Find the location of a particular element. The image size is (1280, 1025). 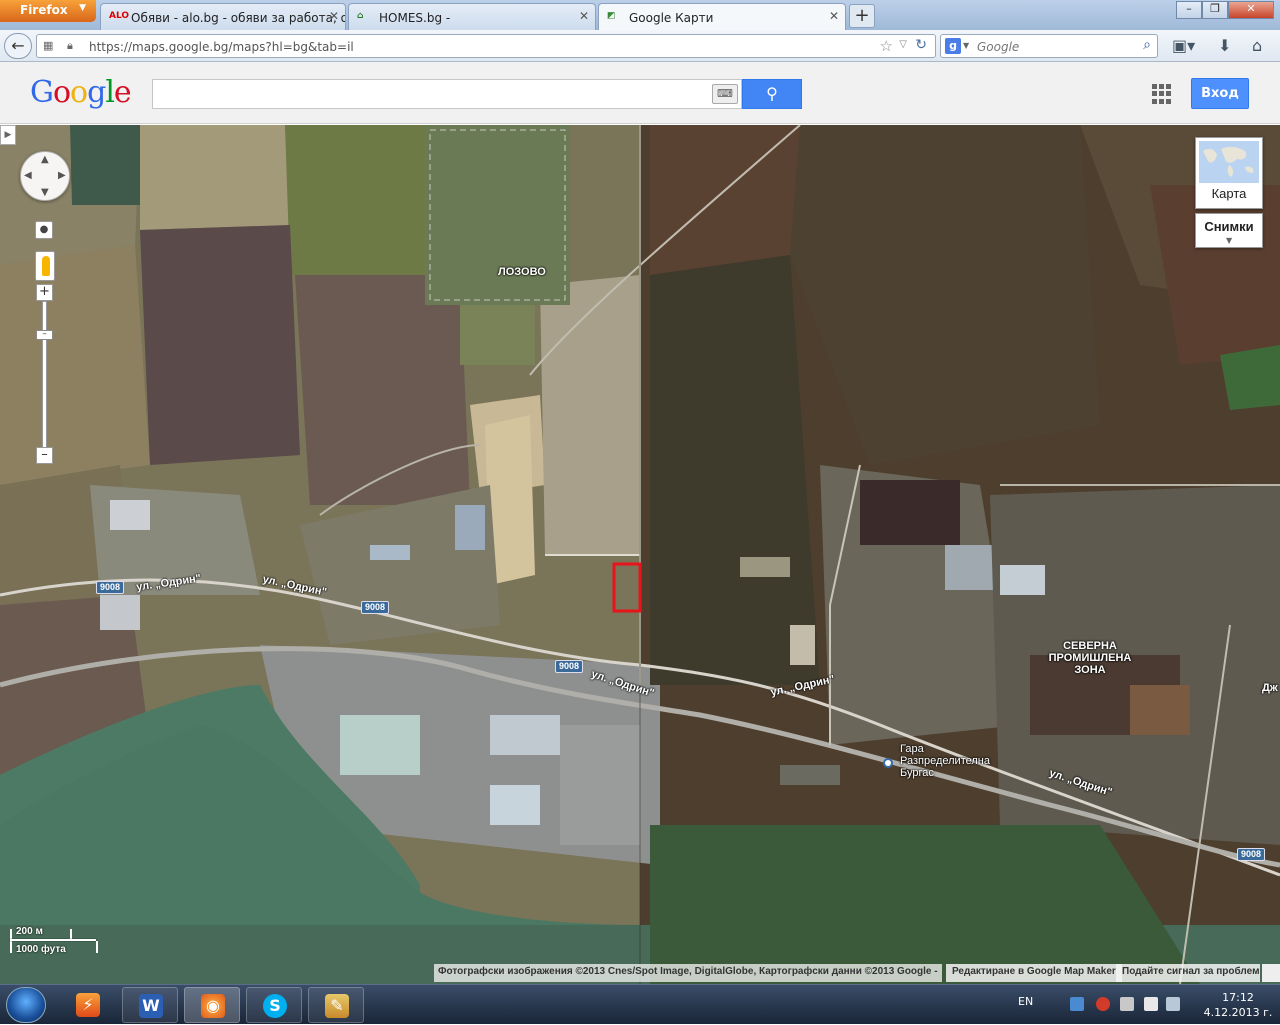

firefox-icon: ◉ is located at coordinates (213, 1006).